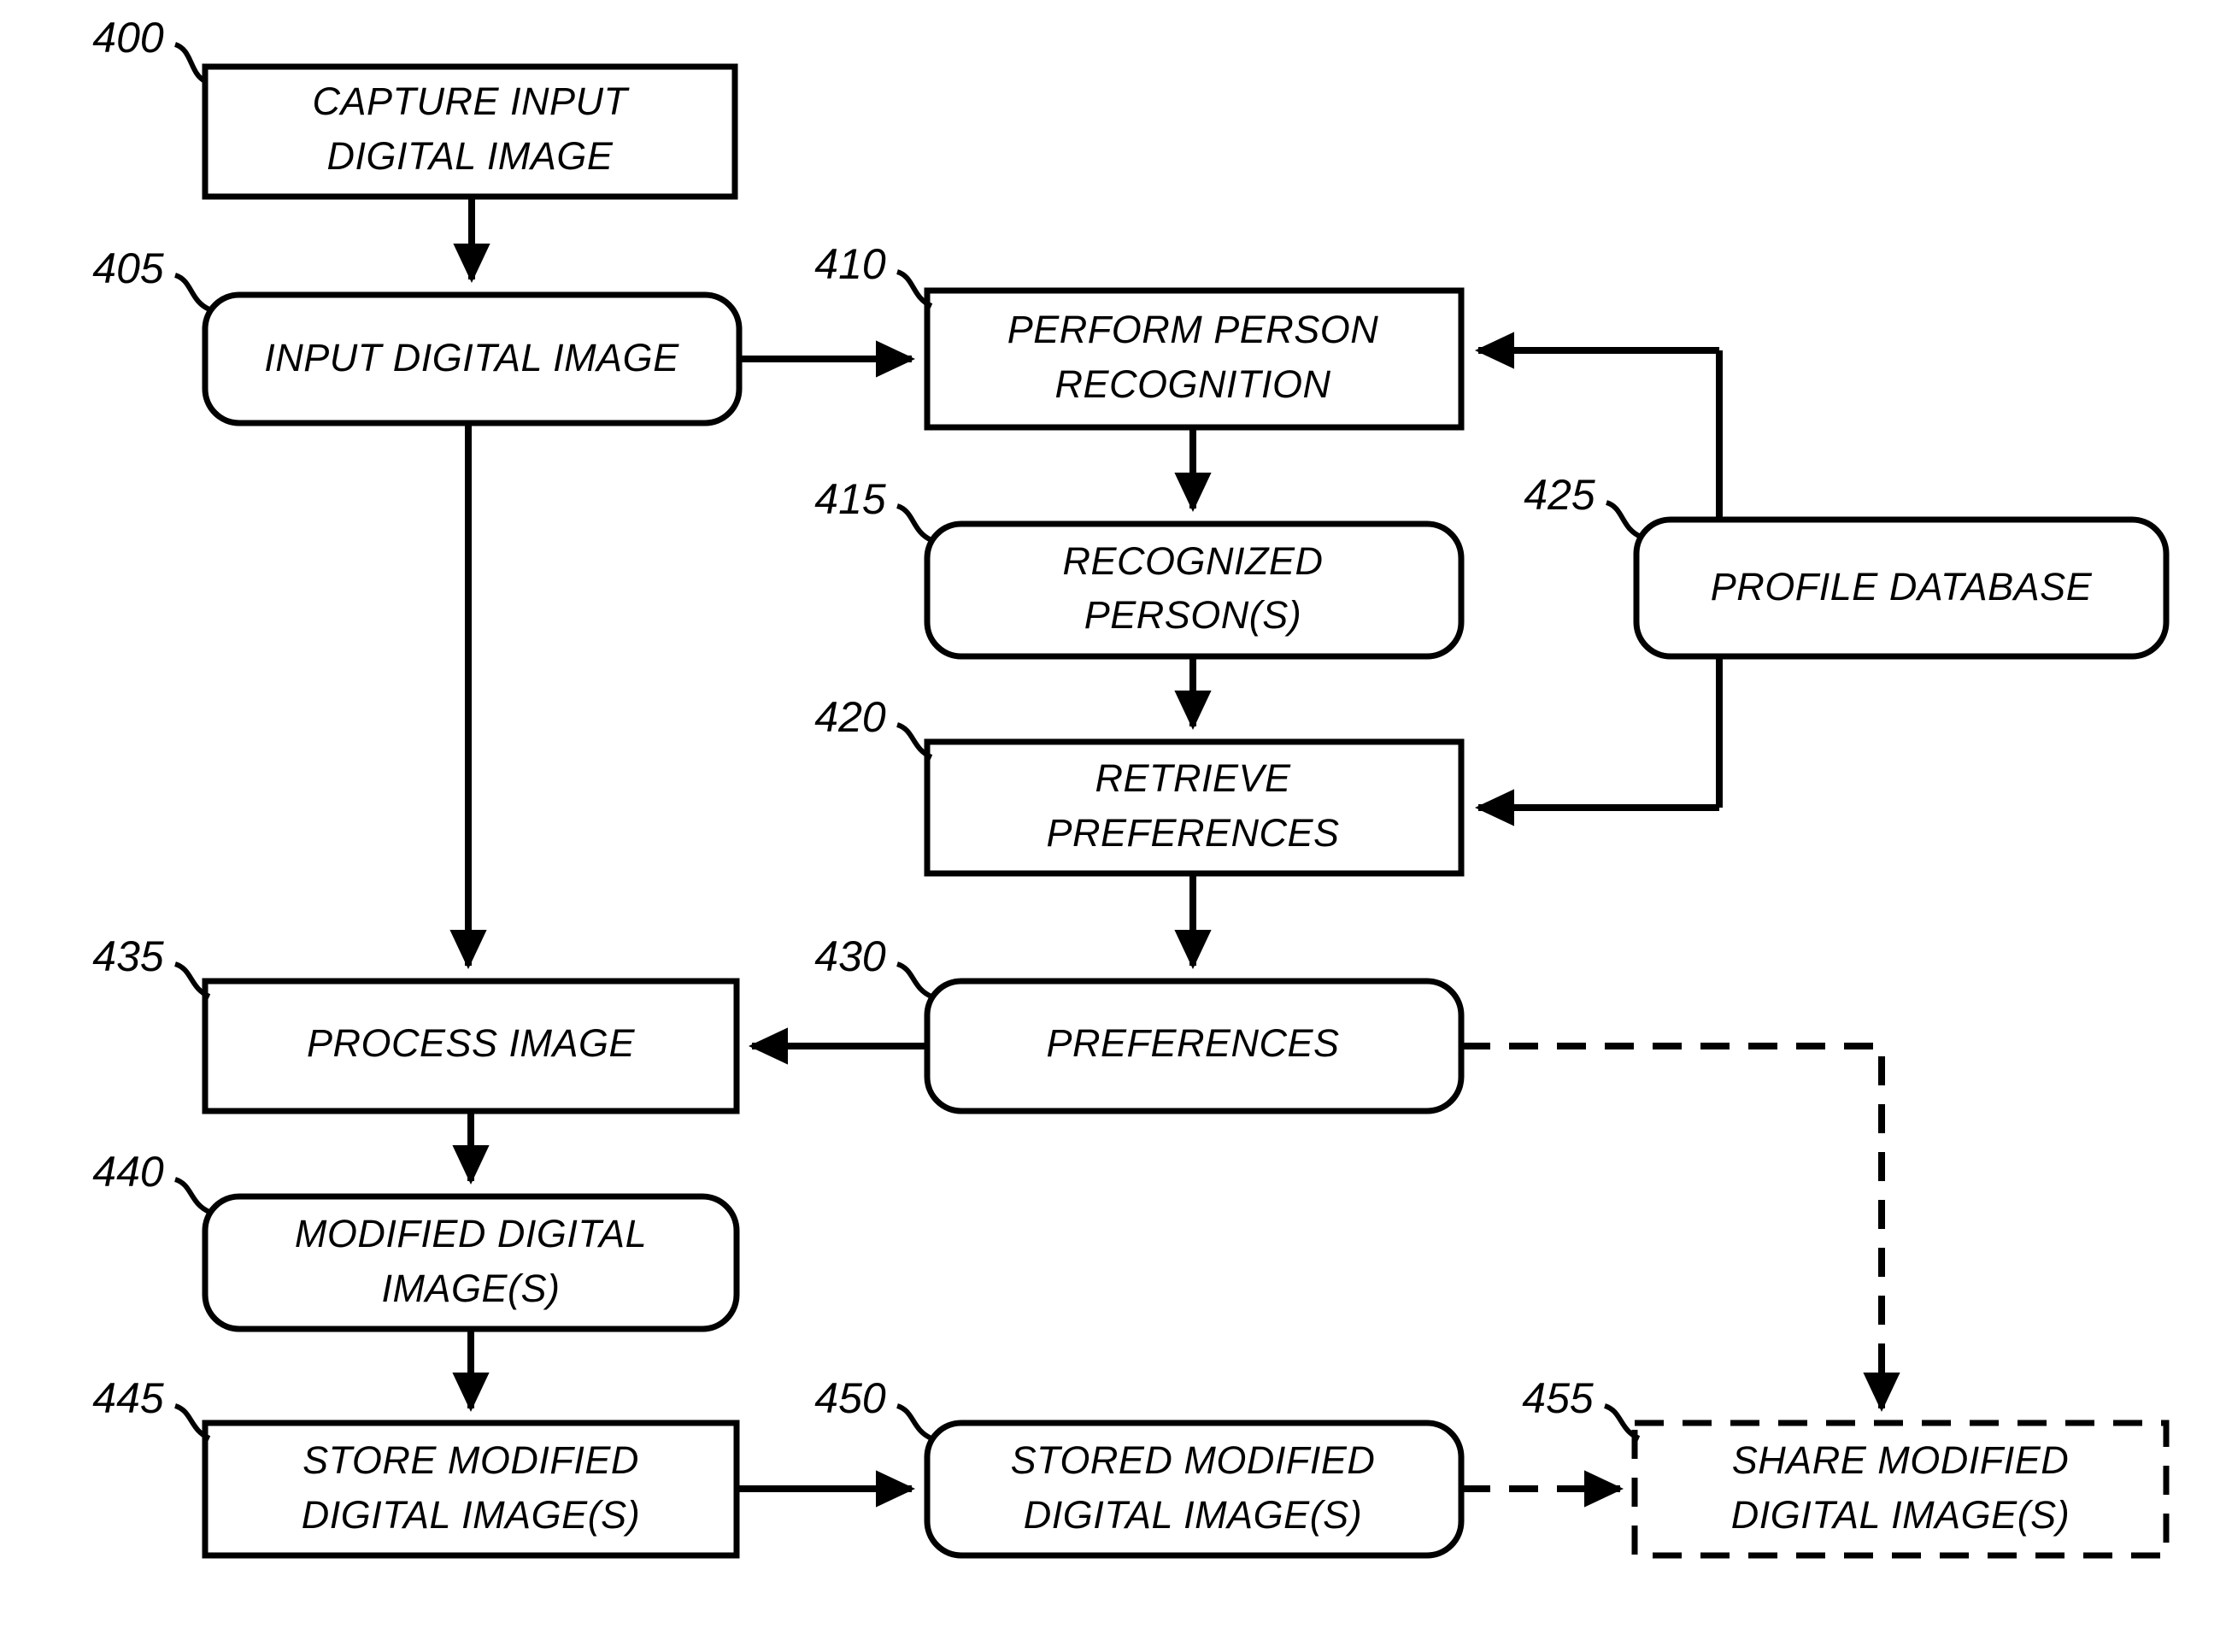 This screenshot has height=1652, width=2226. I want to click on edge-430-to-455-dashed, so click(1680, 1227).